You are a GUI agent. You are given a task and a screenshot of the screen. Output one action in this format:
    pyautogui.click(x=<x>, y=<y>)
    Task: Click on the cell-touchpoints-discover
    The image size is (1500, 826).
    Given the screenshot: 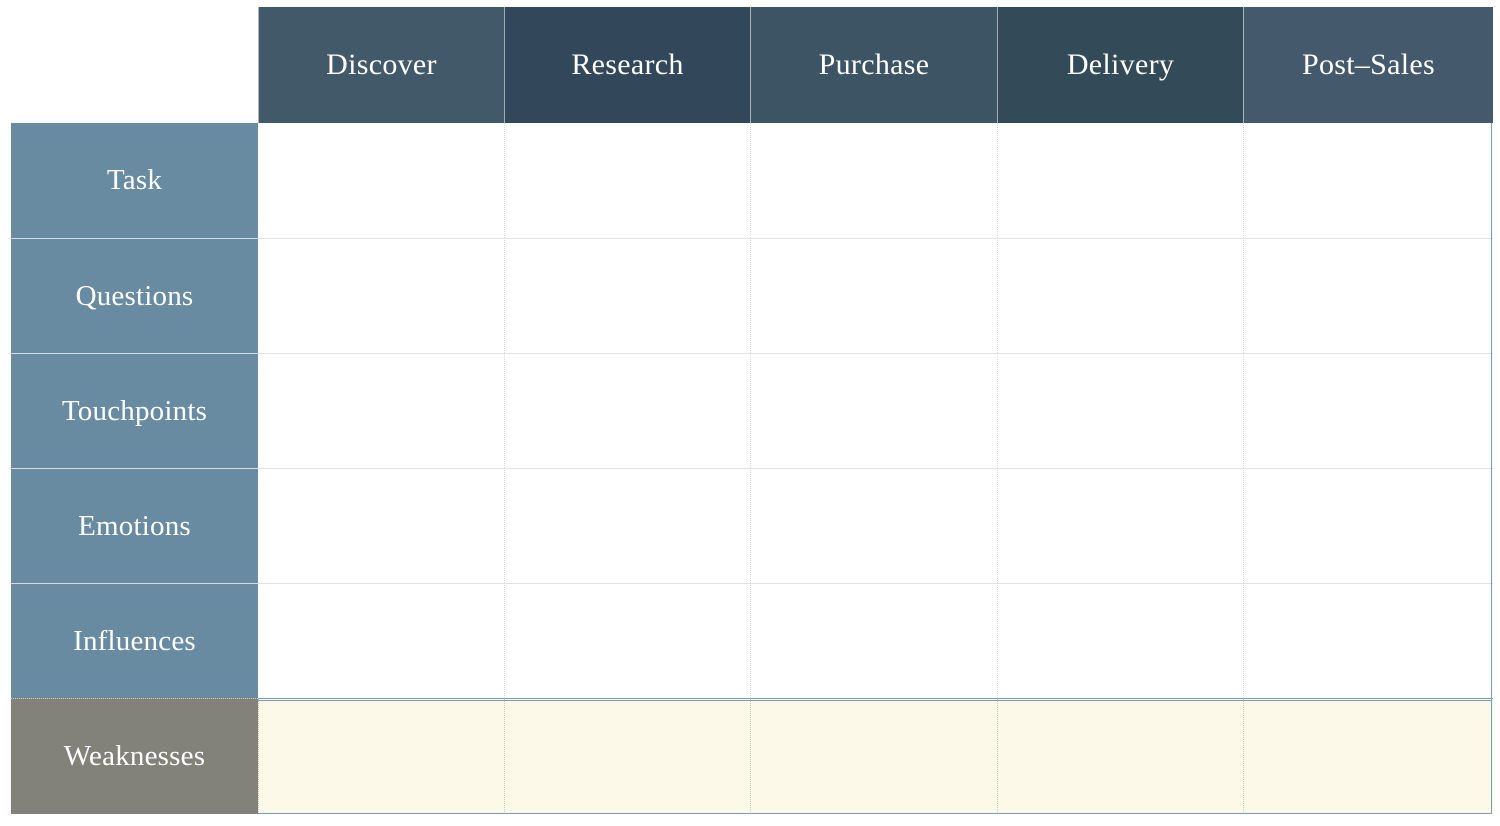 What is the action you would take?
    pyautogui.click(x=381, y=410)
    